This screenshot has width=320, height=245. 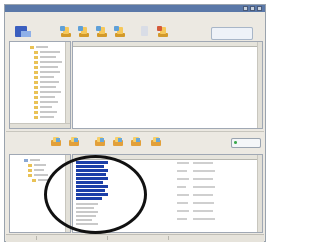 What do you see at coordinates (40, 85) in the screenshot?
I see `top-folder-tree` at bounding box center [40, 85].